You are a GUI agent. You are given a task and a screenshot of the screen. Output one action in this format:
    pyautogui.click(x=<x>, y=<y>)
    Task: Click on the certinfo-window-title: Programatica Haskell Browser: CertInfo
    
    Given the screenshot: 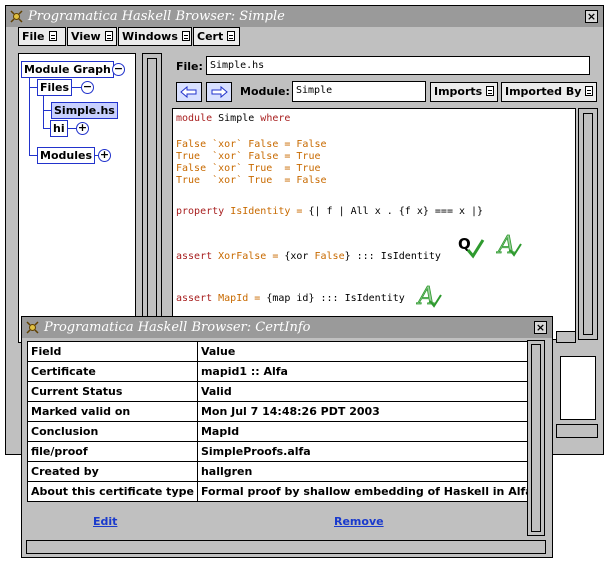 What is the action you would take?
    pyautogui.click(x=177, y=327)
    